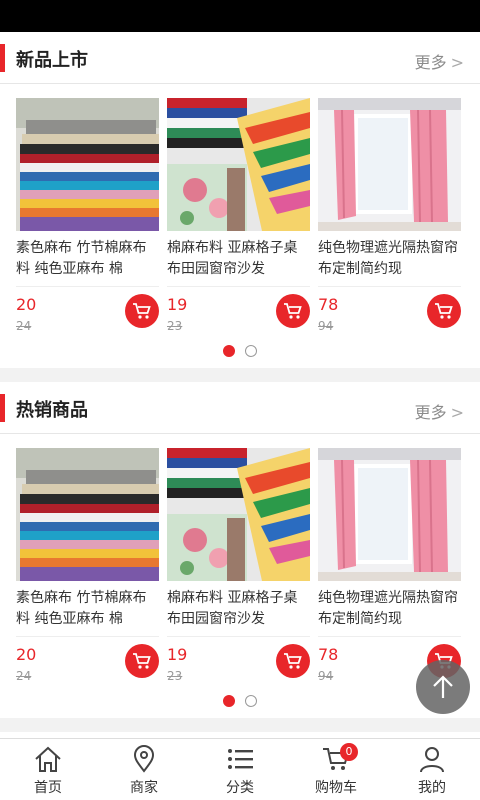 The width and height of the screenshot is (480, 800). What do you see at coordinates (48, 788) in the screenshot?
I see `tab-label: 首页` at bounding box center [48, 788].